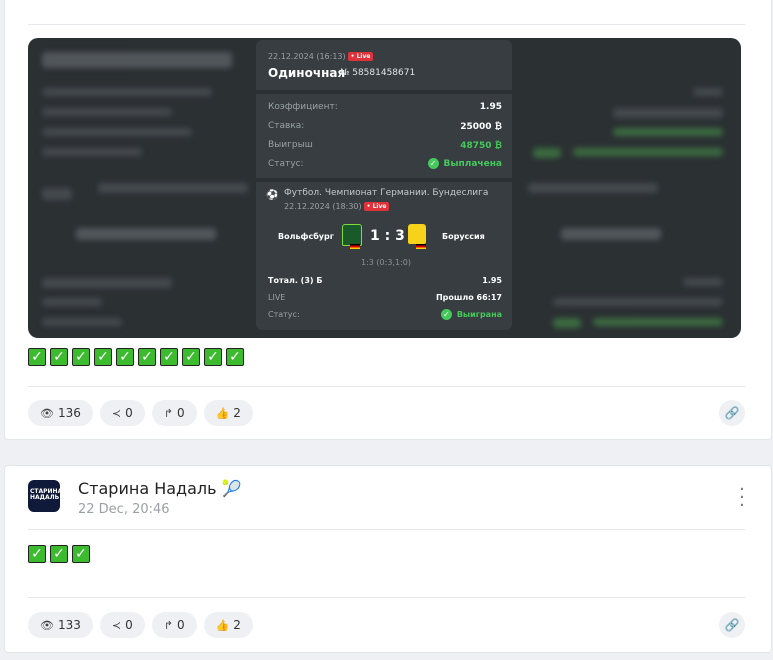 The height and width of the screenshot is (660, 773). I want to click on views-count: 136, so click(69, 413).